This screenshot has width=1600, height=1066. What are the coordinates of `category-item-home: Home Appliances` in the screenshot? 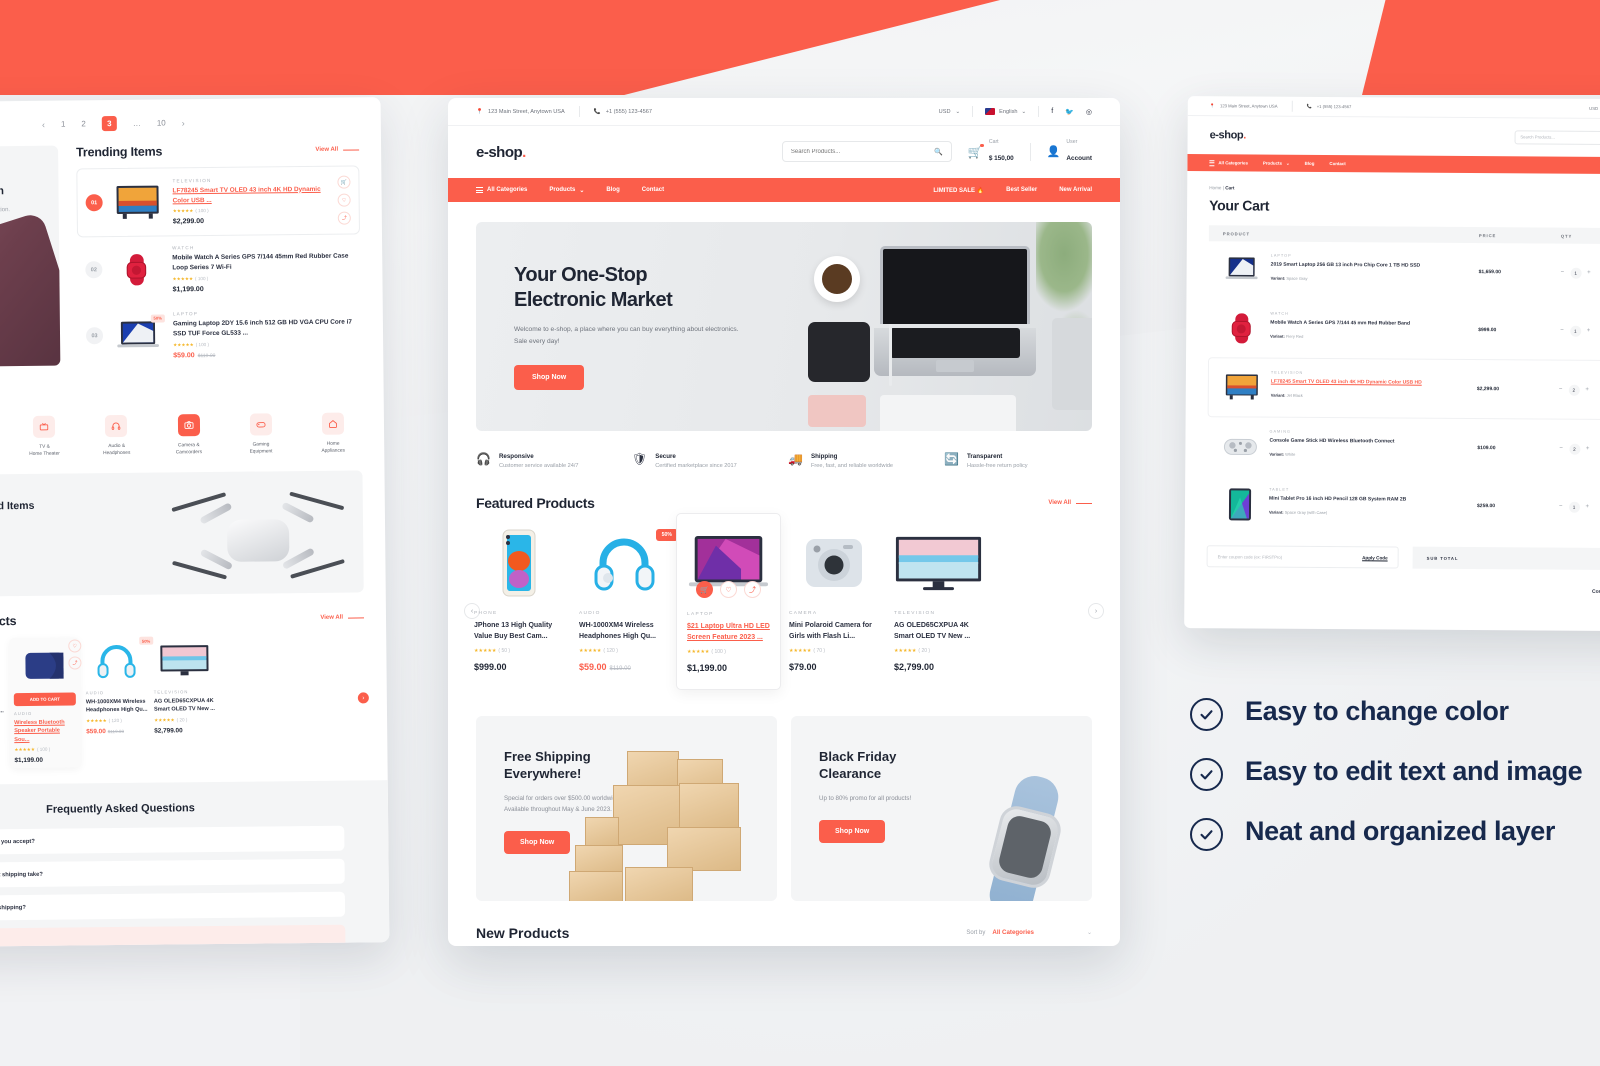 It's located at (333, 433).